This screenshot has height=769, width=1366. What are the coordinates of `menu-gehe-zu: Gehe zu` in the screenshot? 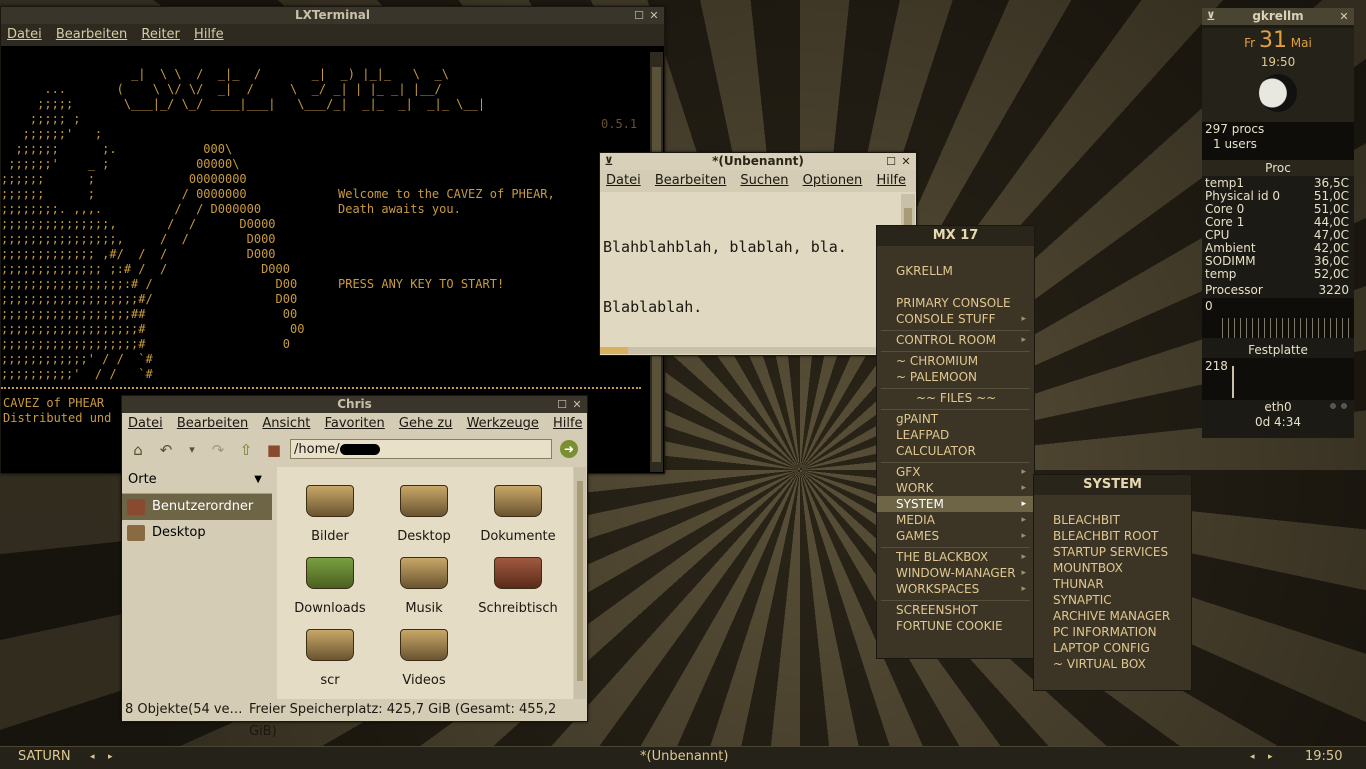 It's located at (426, 423).